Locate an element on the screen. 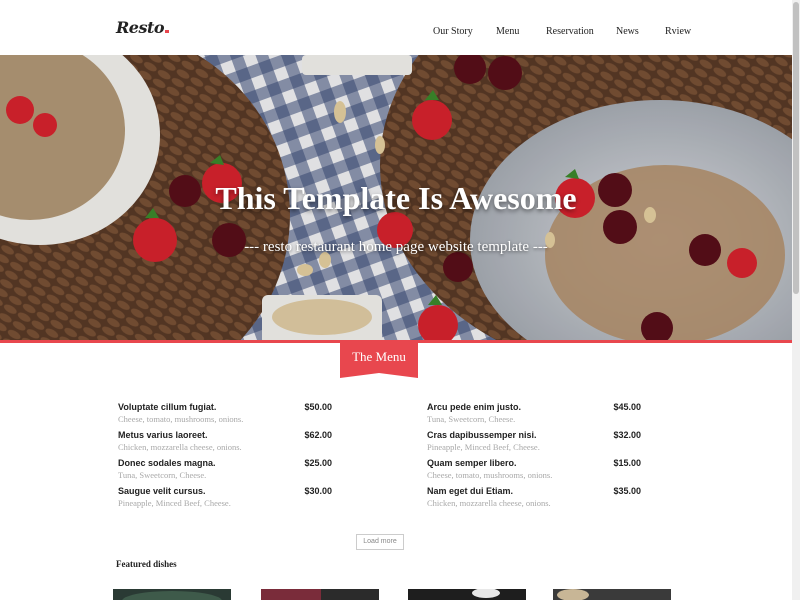  menu-ribbon: The Menu is located at coordinates (379, 359).